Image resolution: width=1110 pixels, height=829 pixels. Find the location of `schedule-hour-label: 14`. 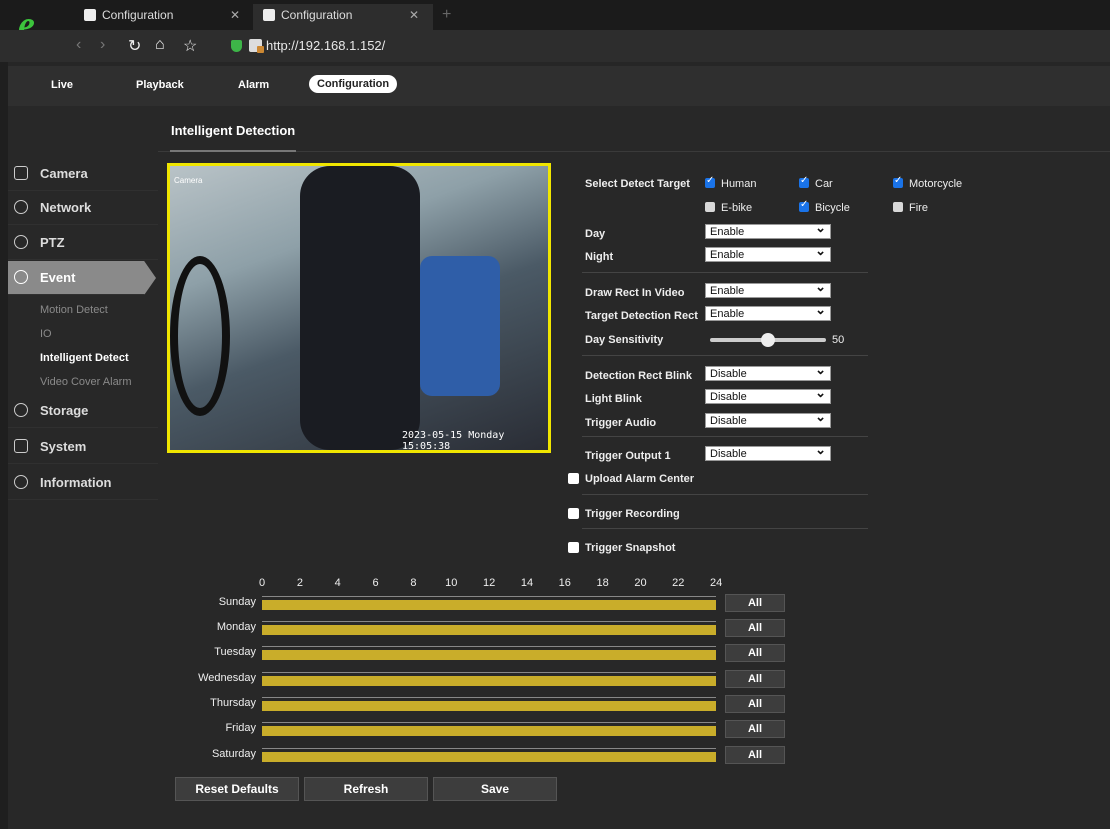

schedule-hour-label: 14 is located at coordinates (527, 583).